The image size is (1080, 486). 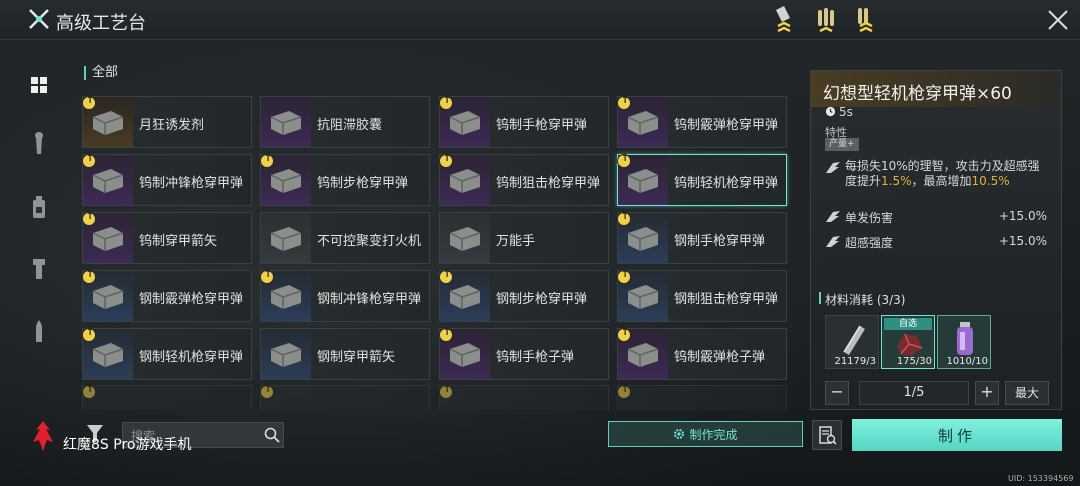 I want to click on recipe-item-name: 不可控聚变打火机, so click(x=369, y=241).